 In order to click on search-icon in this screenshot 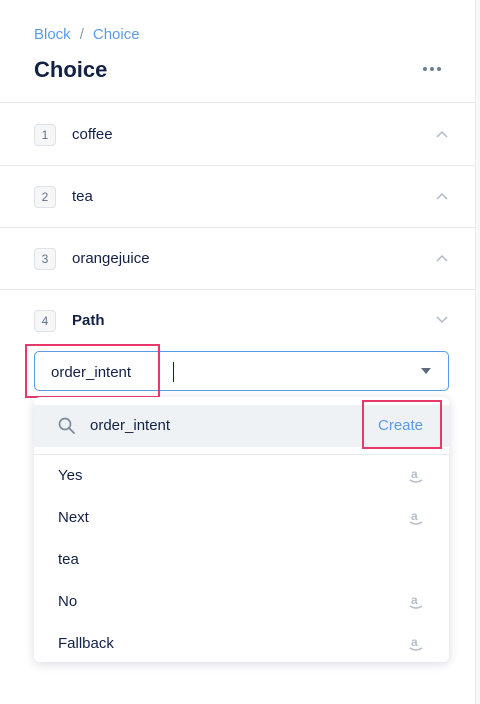, I will do `click(66, 425)`.